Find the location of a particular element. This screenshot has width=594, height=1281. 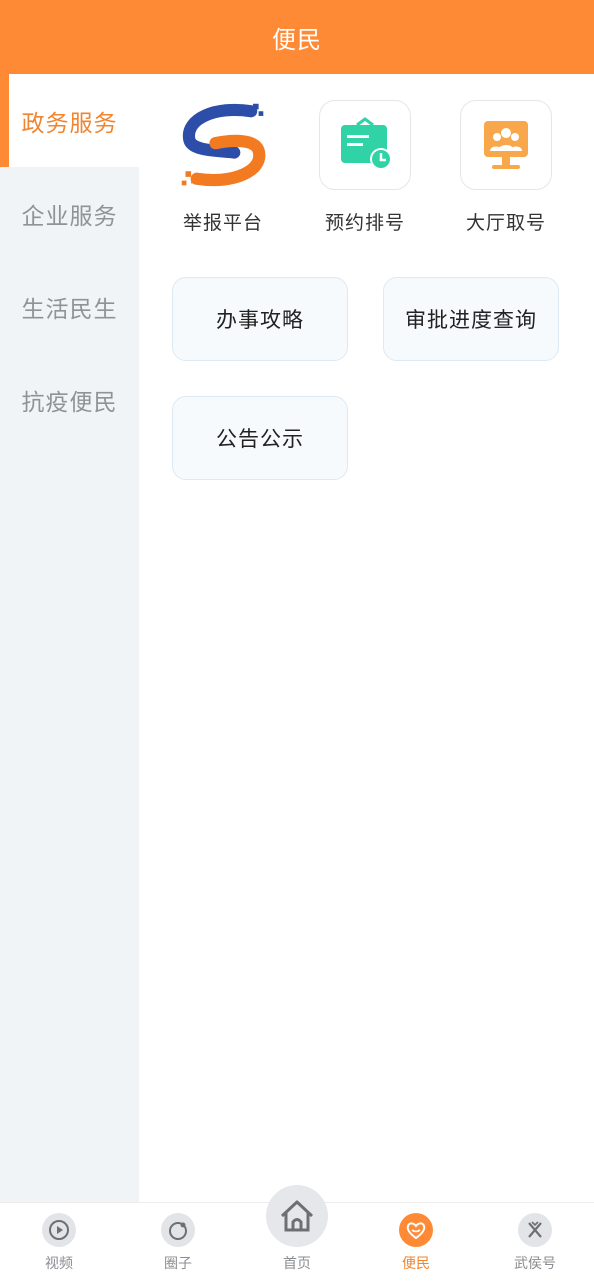

tab-convenience: 便民 is located at coordinates (416, 1242).